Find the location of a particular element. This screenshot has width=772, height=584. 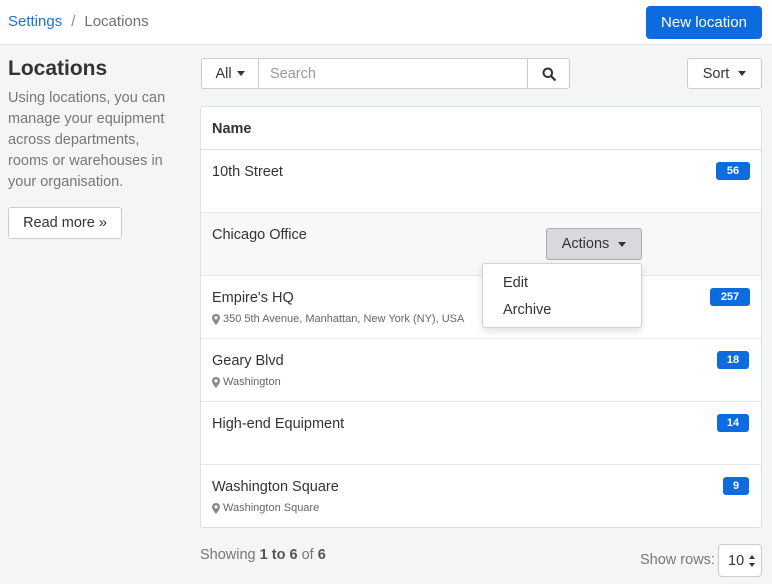

top-bar: Settings / Locations New location is located at coordinates (386, 22).